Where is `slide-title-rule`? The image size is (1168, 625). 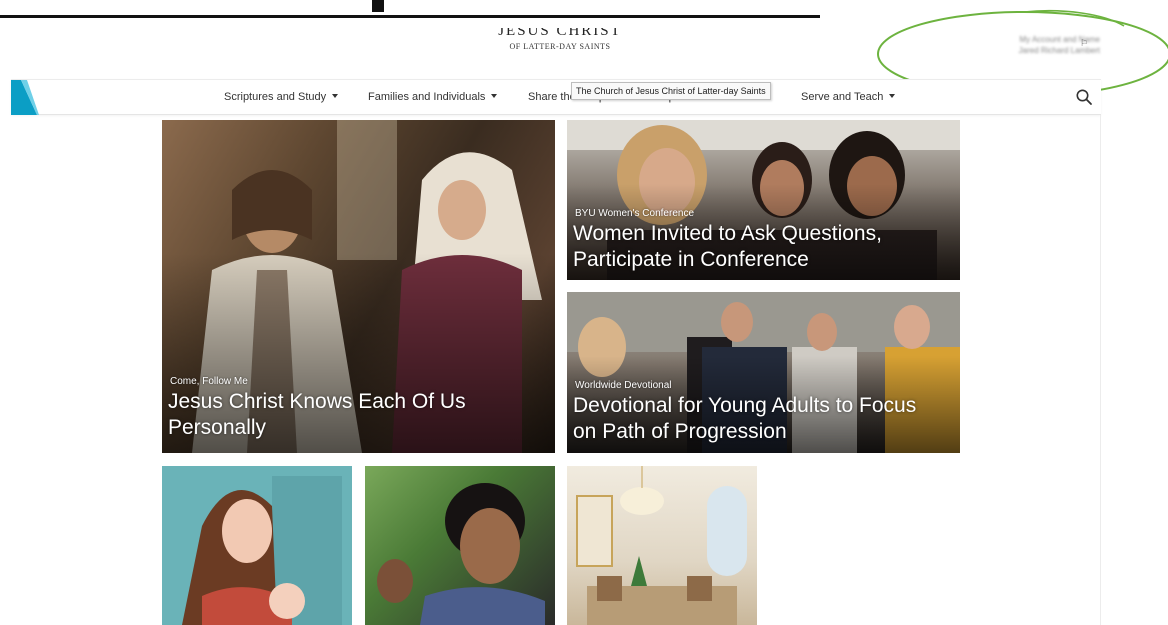 slide-title-rule is located at coordinates (410, 16).